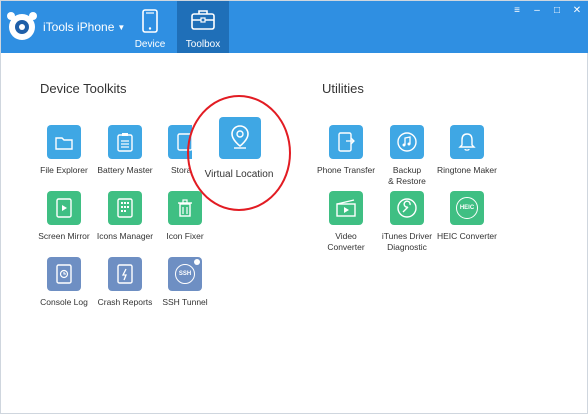 The width and height of the screenshot is (588, 414). Describe the element at coordinates (467, 236) in the screenshot. I see `tool-label: HEIC Converter` at that location.